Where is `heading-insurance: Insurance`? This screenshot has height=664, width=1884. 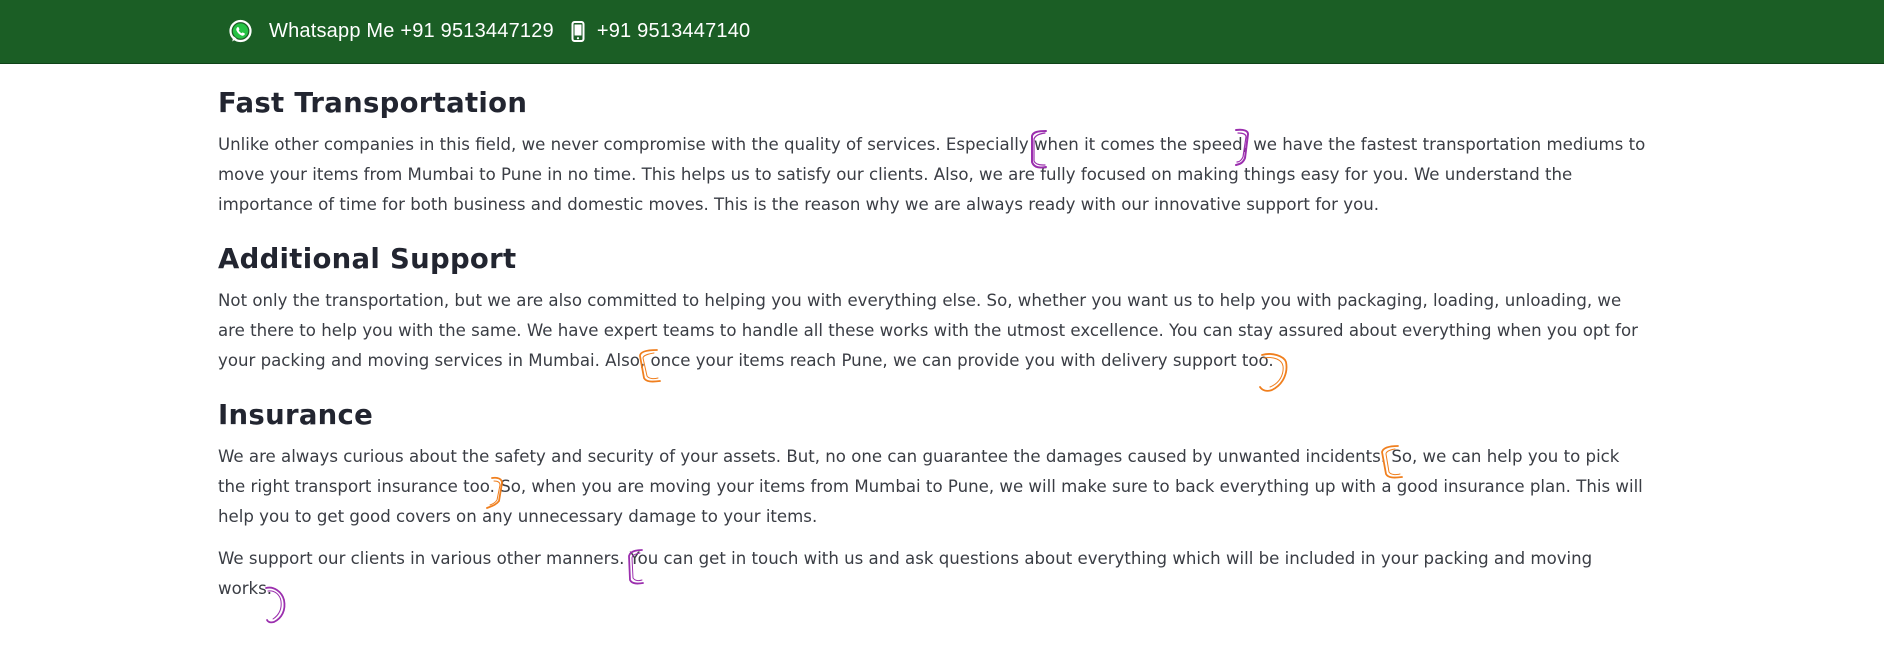 heading-insurance: Insurance is located at coordinates (296, 415).